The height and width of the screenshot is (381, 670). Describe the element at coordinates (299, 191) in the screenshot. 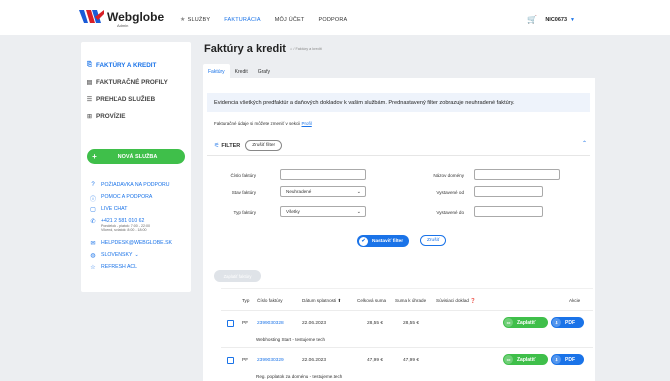

I see `invoice-status-value: Neuhradené` at that location.